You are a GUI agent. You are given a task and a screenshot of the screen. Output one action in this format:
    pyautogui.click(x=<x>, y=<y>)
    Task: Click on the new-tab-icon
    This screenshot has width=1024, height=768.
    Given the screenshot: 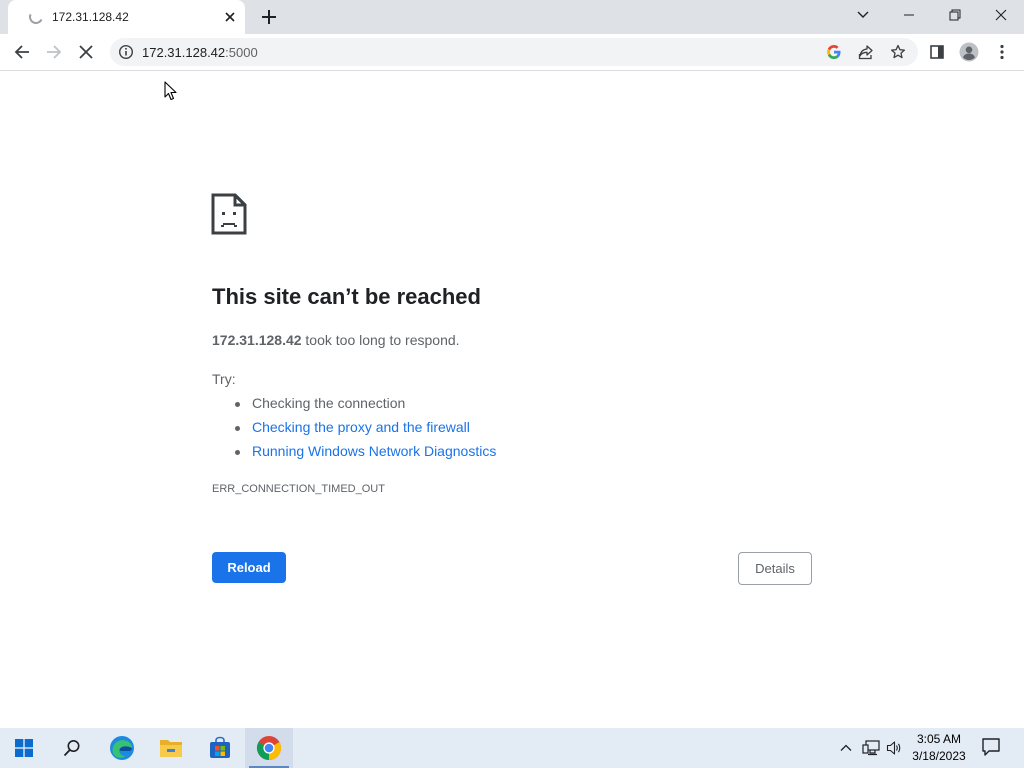 What is the action you would take?
    pyautogui.click(x=269, y=17)
    